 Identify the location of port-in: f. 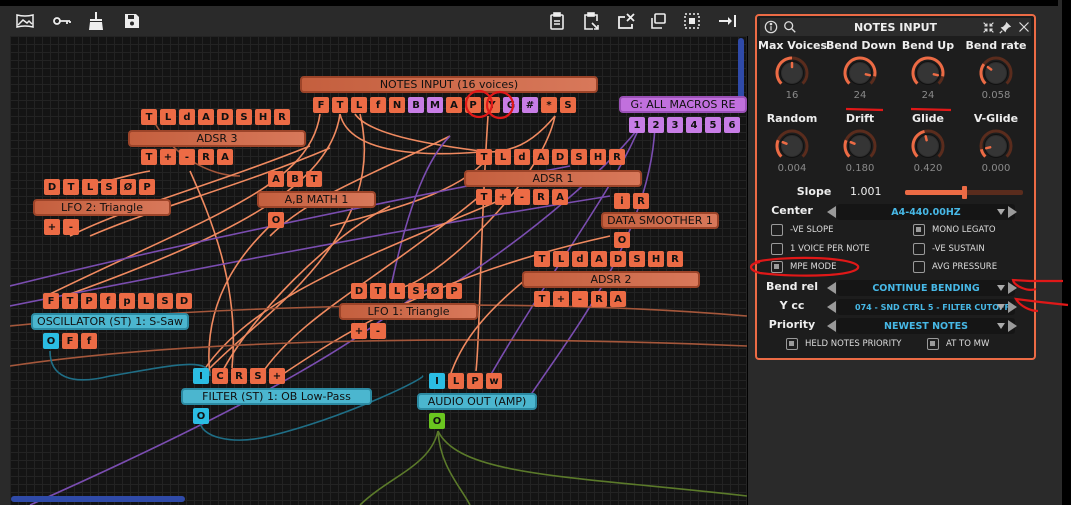
(378, 105).